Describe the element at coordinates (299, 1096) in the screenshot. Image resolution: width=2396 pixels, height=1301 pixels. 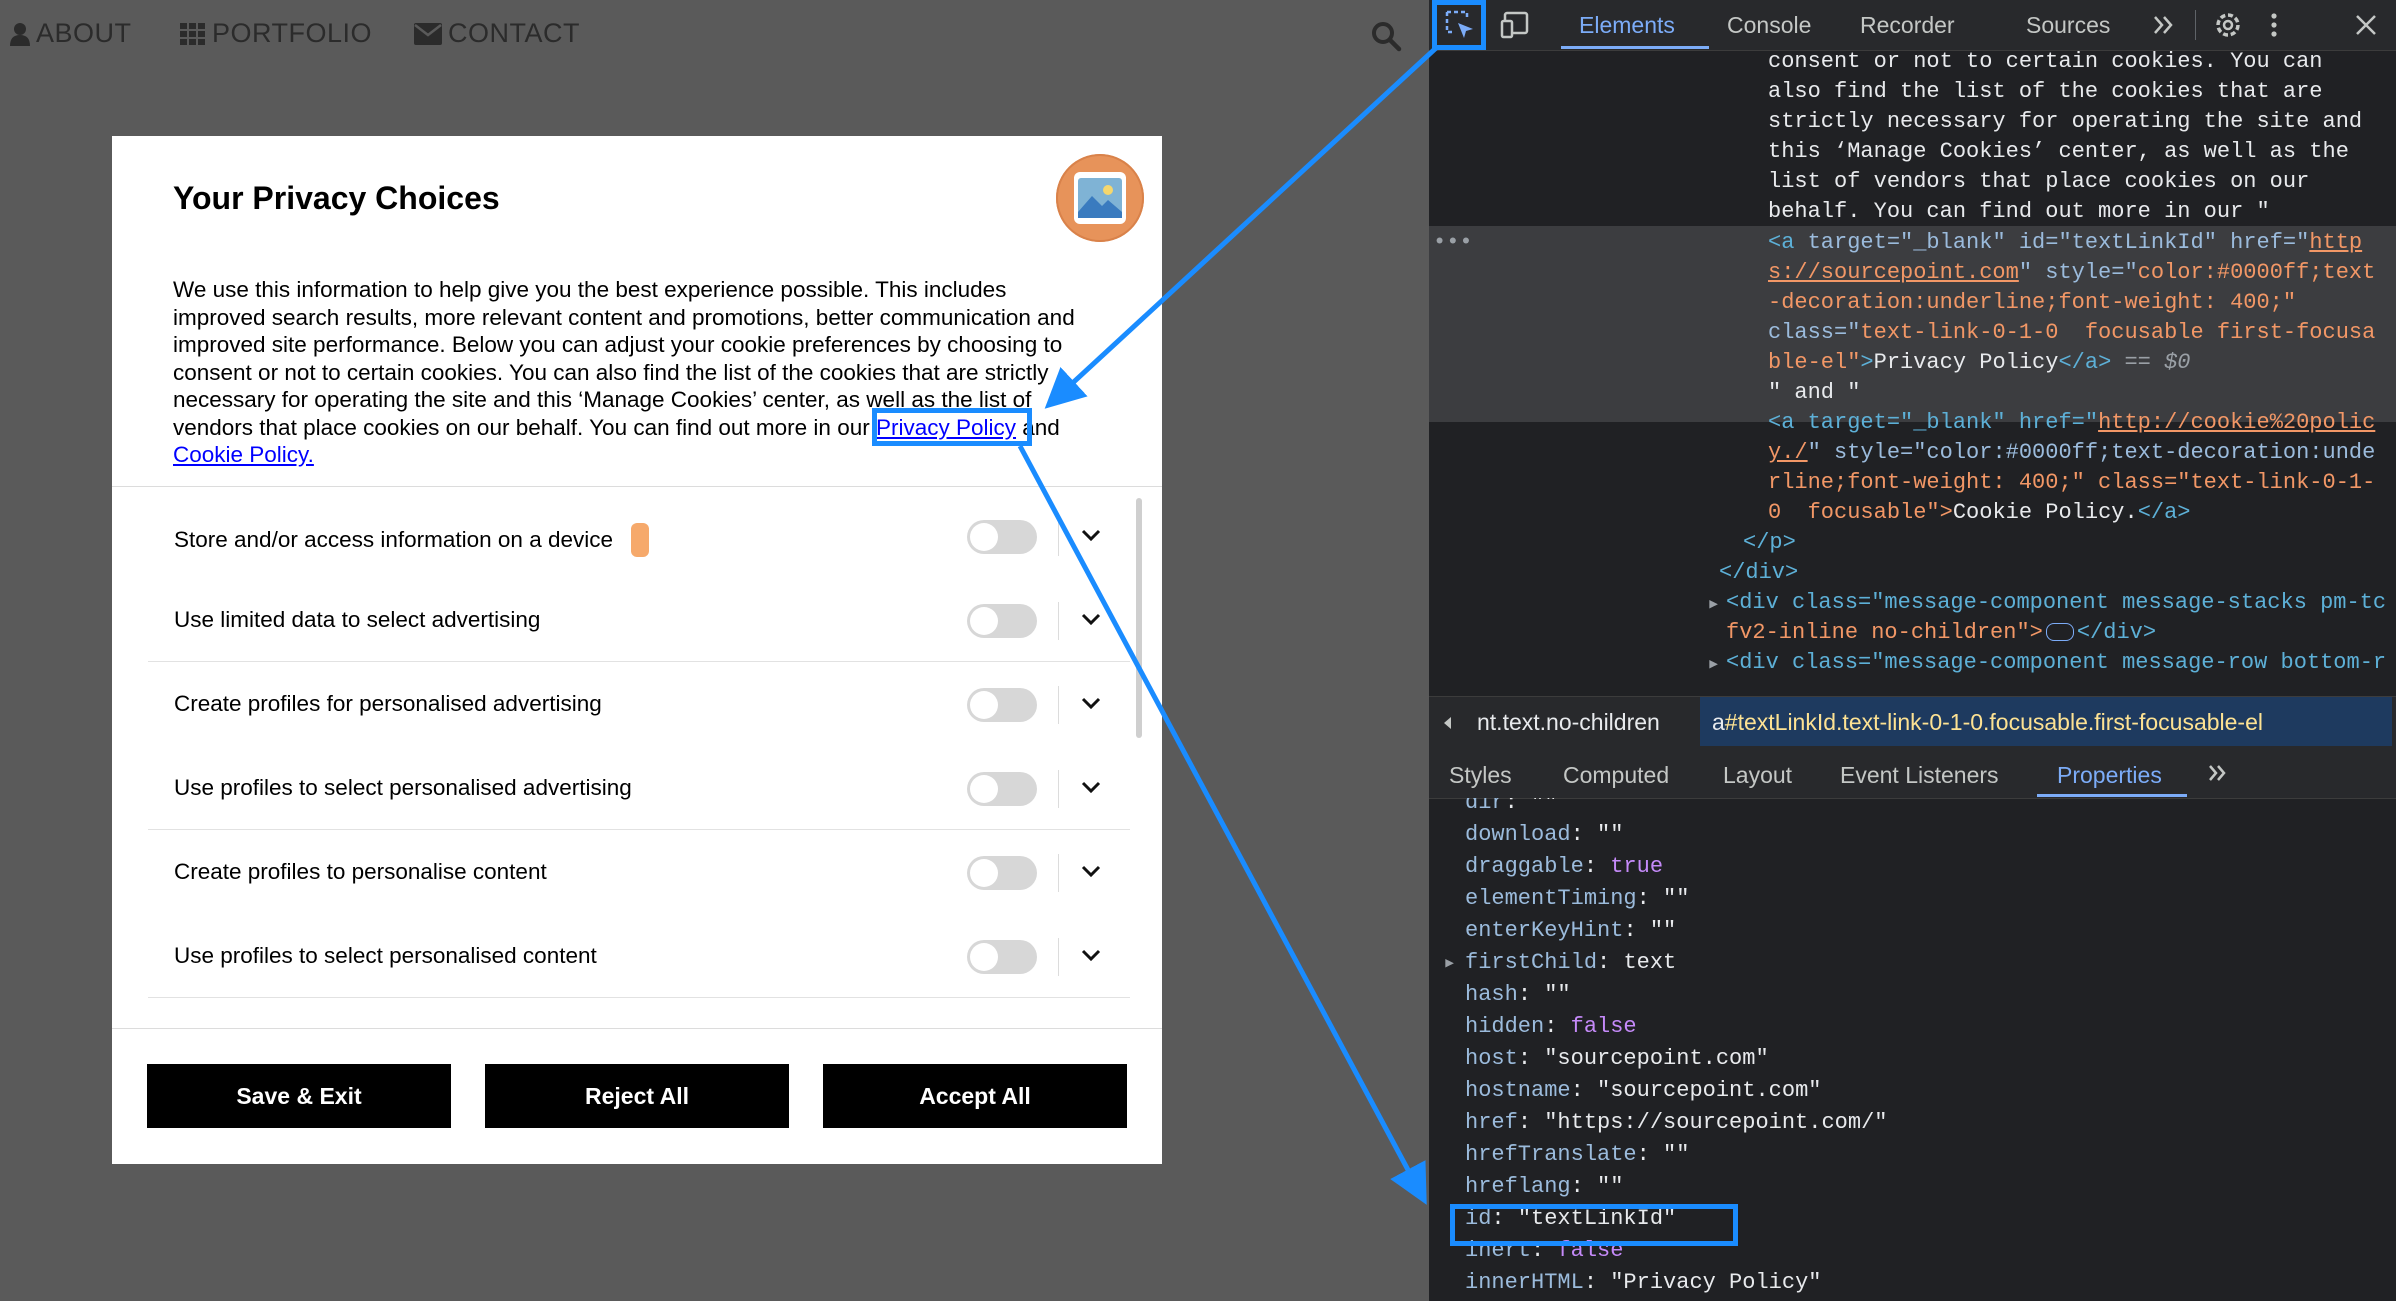
I see `save-exit-button: Save & Exit` at that location.